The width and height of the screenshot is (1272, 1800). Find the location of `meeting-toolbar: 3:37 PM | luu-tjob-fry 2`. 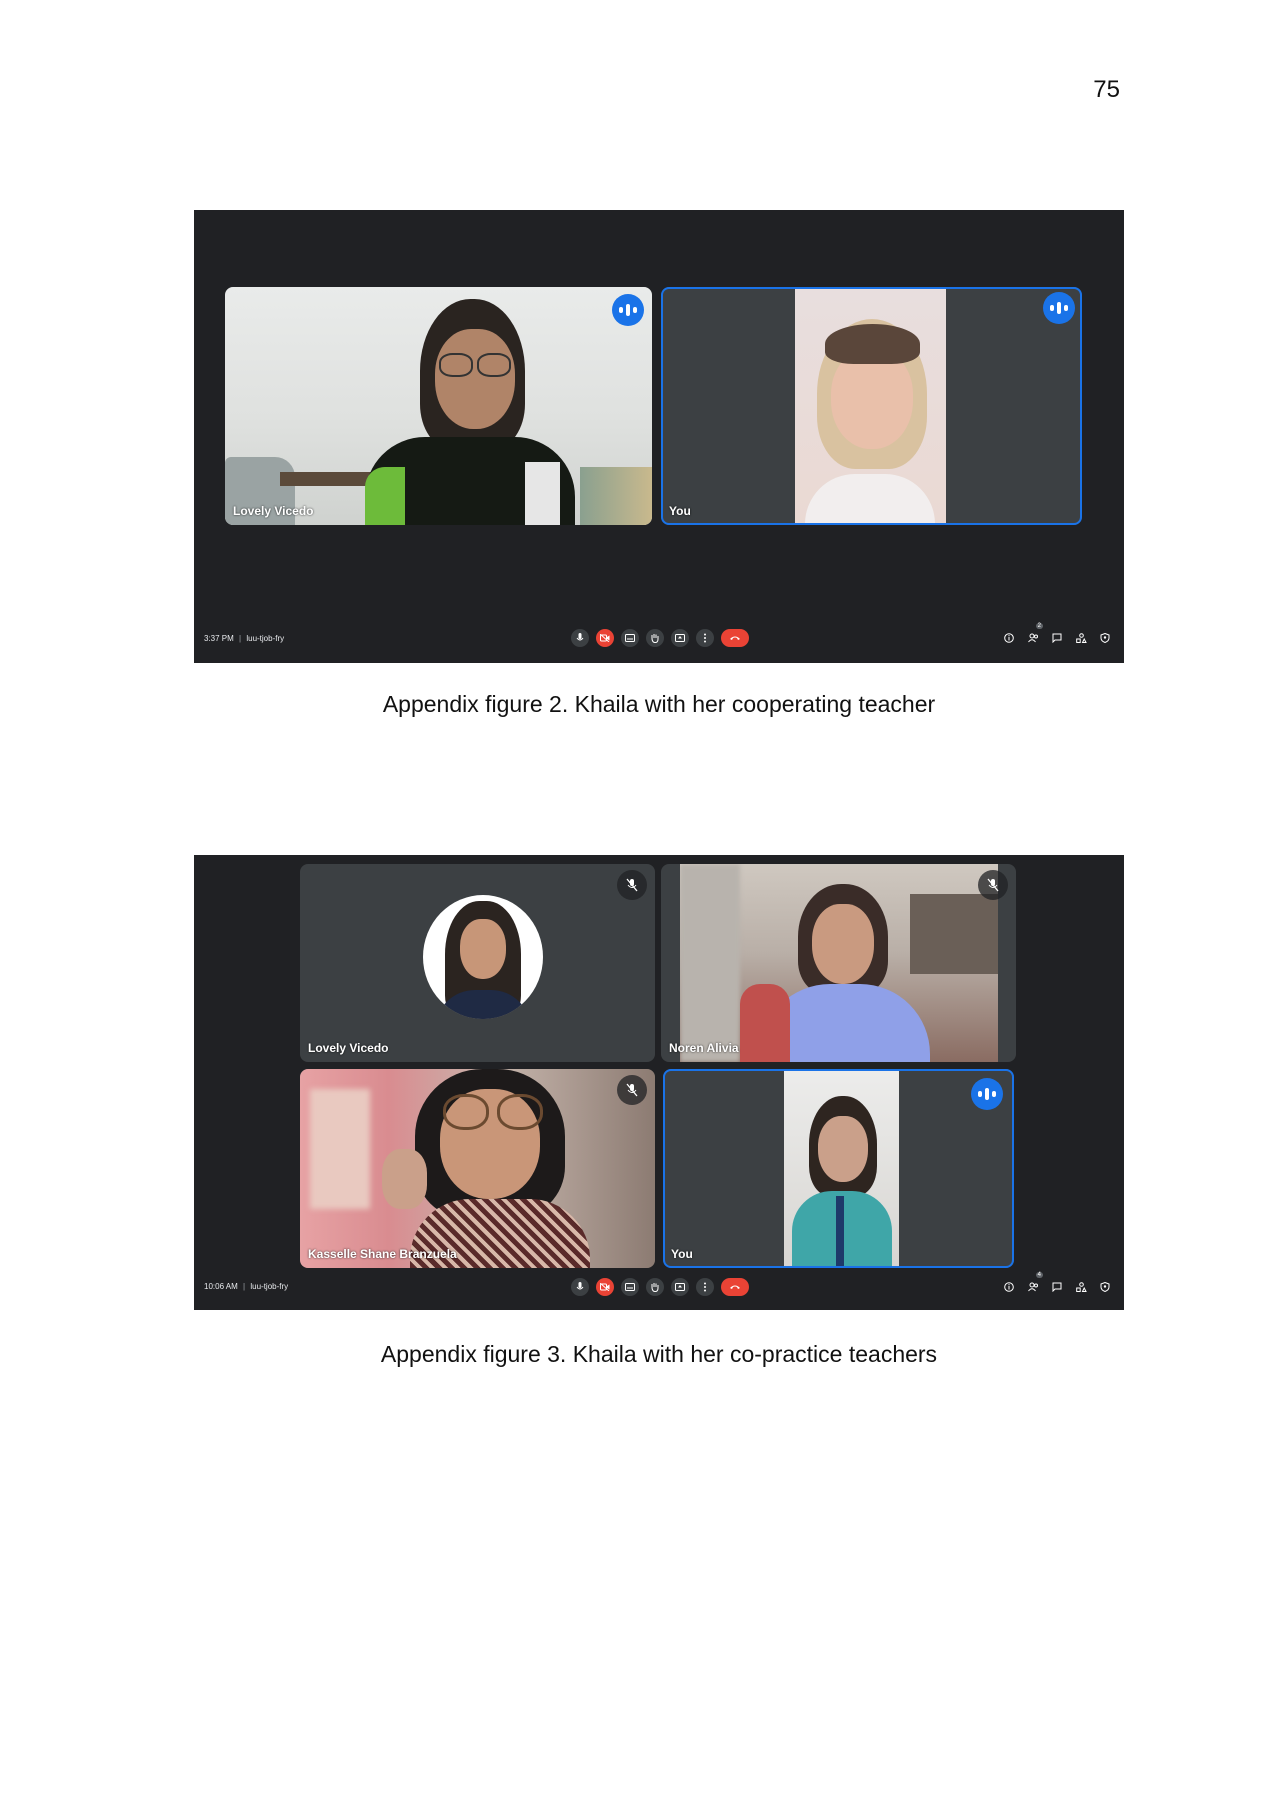

meeting-toolbar: 3:37 PM | luu-tjob-fry 2 is located at coordinates (659, 641).